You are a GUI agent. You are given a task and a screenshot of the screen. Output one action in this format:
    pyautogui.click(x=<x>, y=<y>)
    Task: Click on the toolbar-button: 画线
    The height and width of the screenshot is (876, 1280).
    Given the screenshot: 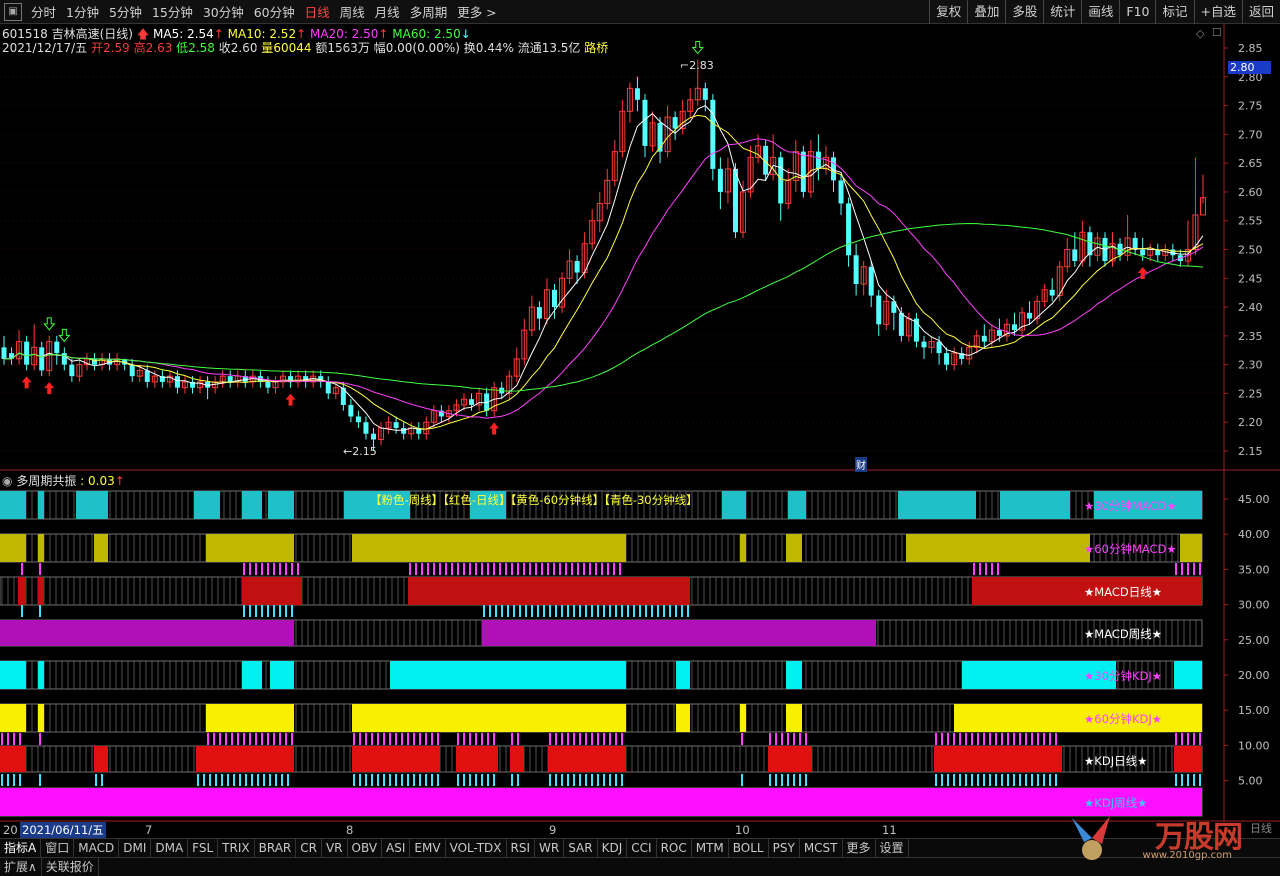 What is the action you would take?
    pyautogui.click(x=1100, y=12)
    